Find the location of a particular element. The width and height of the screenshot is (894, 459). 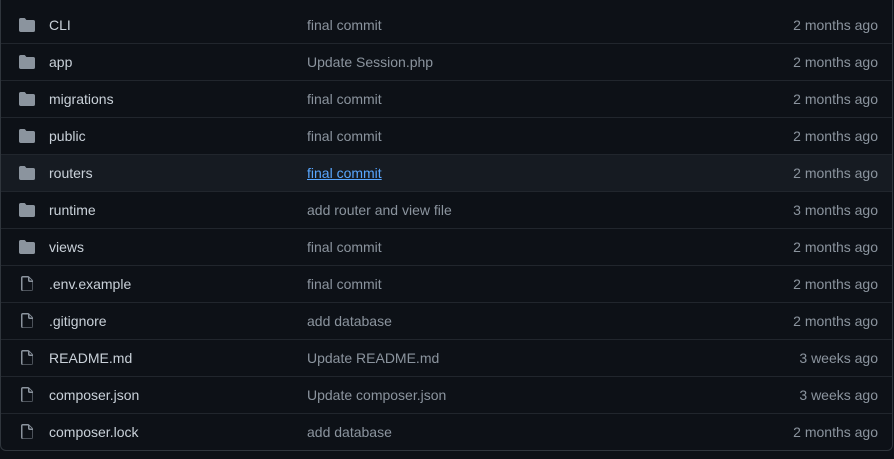

file-name-link: composer.json is located at coordinates (94, 395).